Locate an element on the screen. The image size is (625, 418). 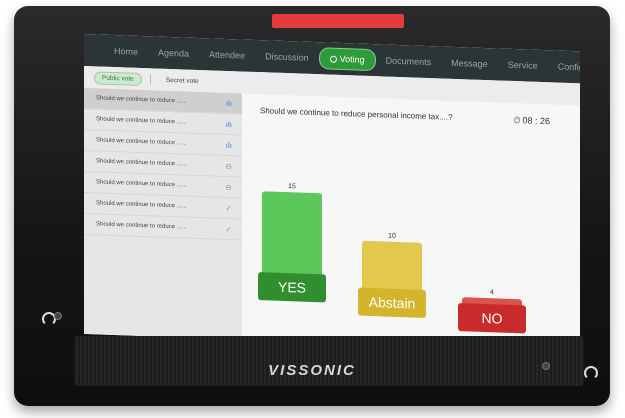
nav-documents: Documents is located at coordinates (409, 61).